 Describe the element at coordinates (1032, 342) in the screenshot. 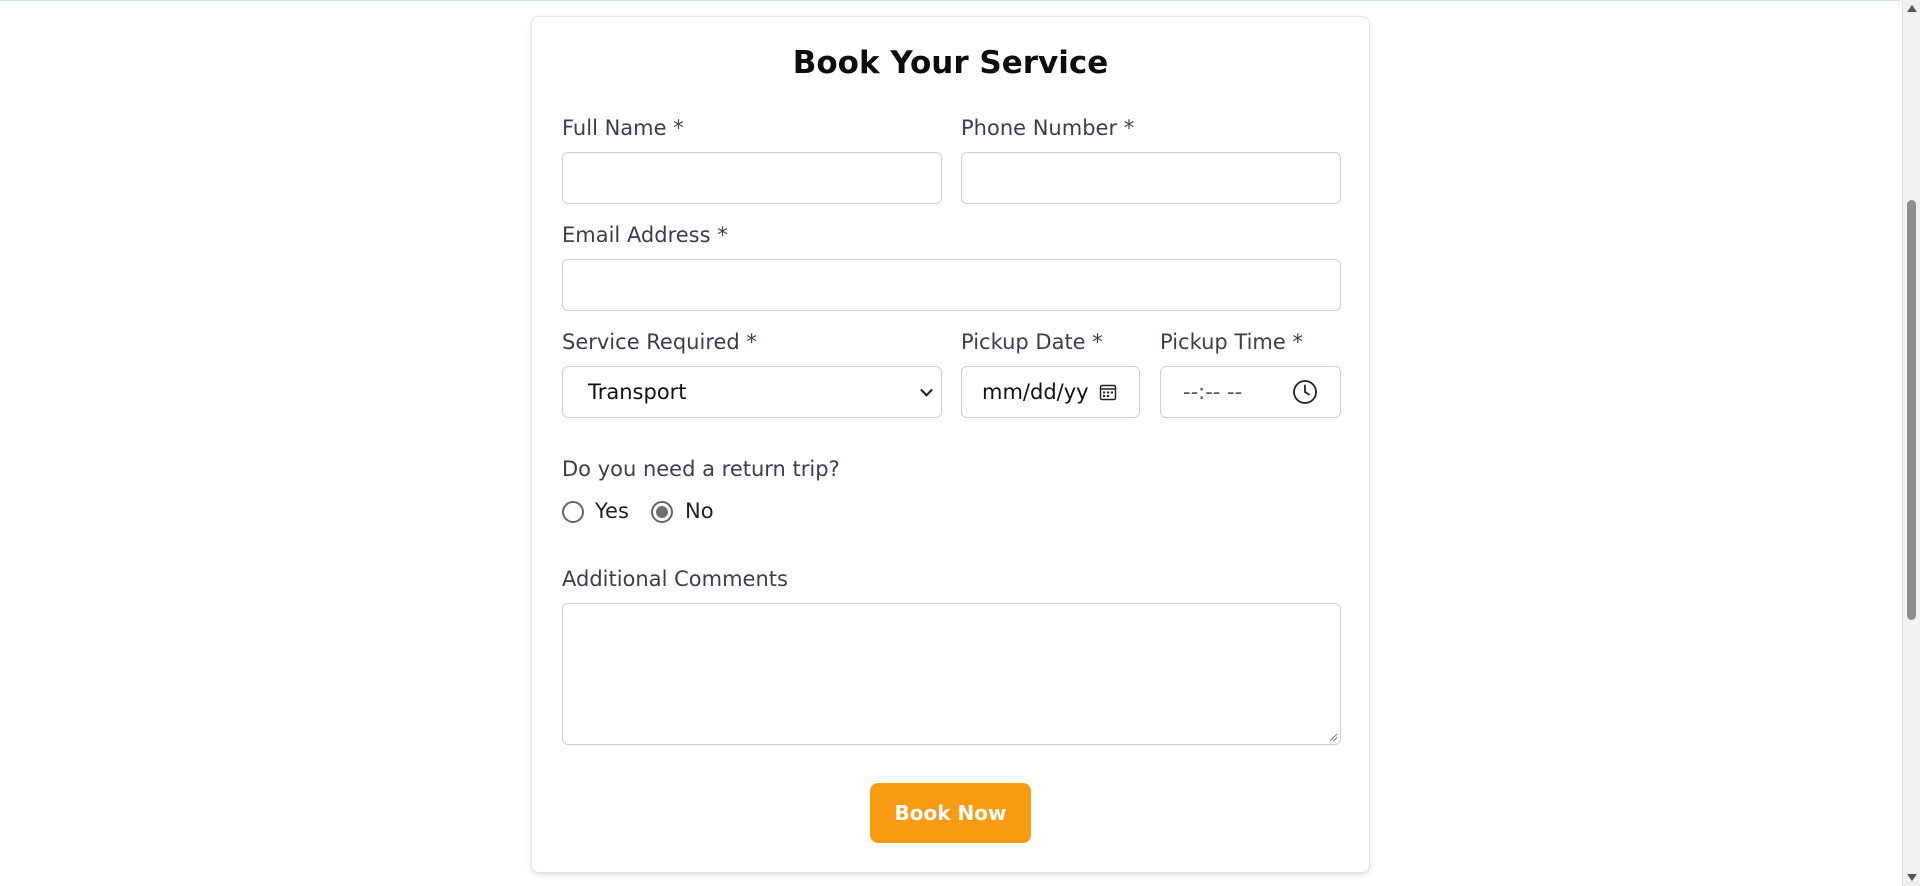

I see `pickup-date-label: Pickup Date *` at that location.